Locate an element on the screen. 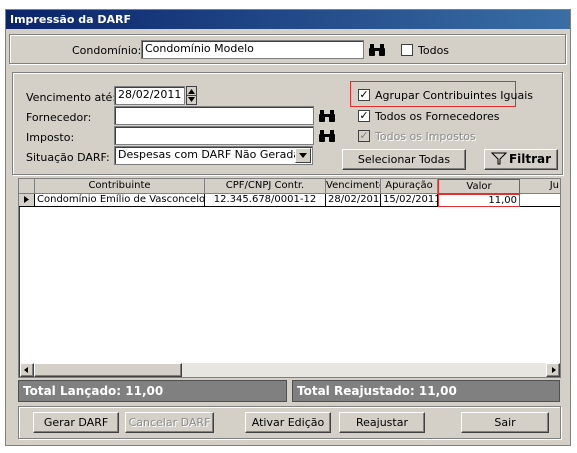 The image size is (577, 453). total-reajustado: Total Reajustado: 11,00 is located at coordinates (426, 391).